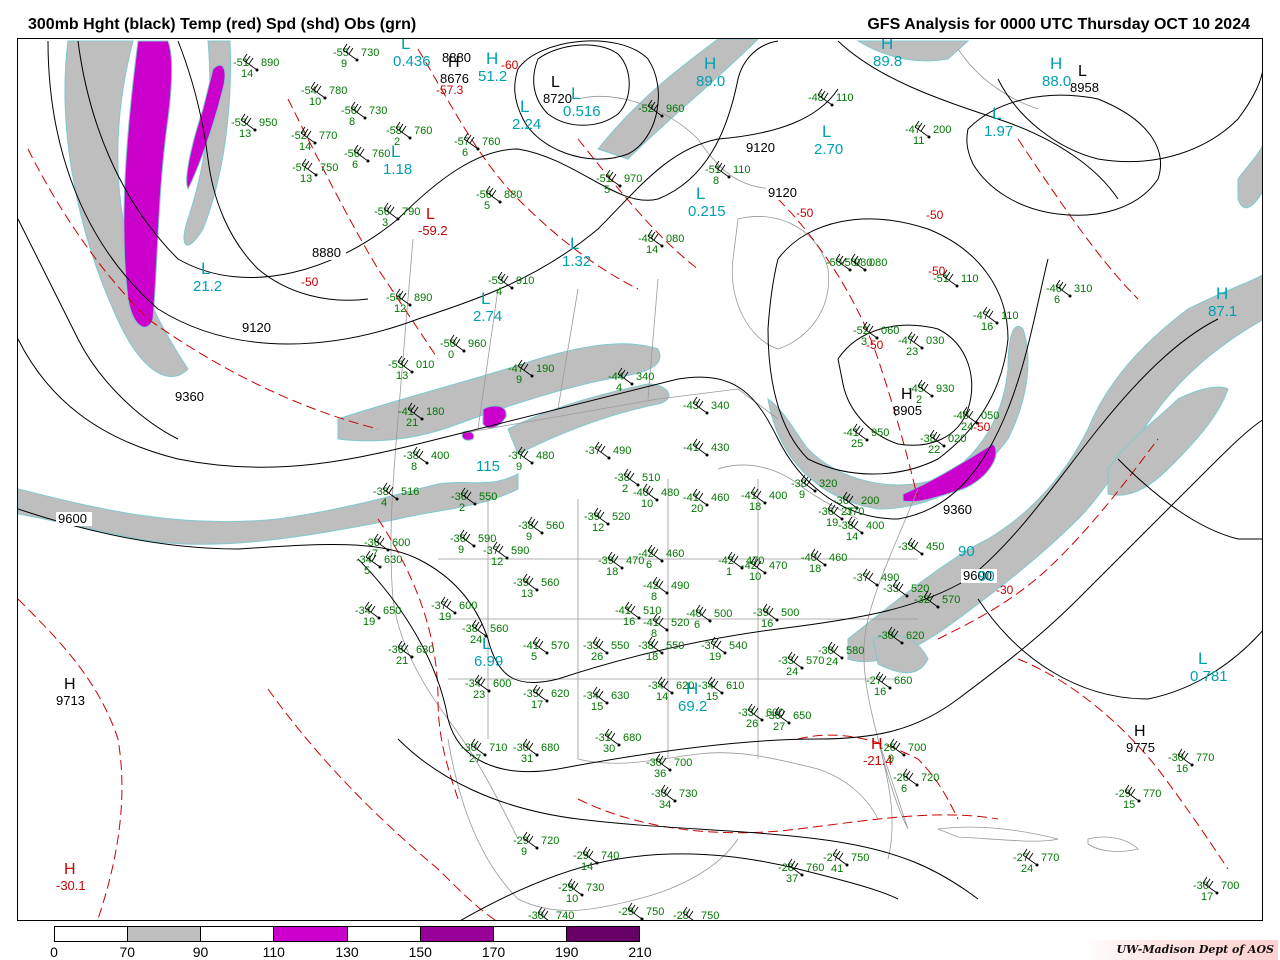 The width and height of the screenshot is (1280, 960). I want to click on station-plot: -29 73010, so click(581, 891).